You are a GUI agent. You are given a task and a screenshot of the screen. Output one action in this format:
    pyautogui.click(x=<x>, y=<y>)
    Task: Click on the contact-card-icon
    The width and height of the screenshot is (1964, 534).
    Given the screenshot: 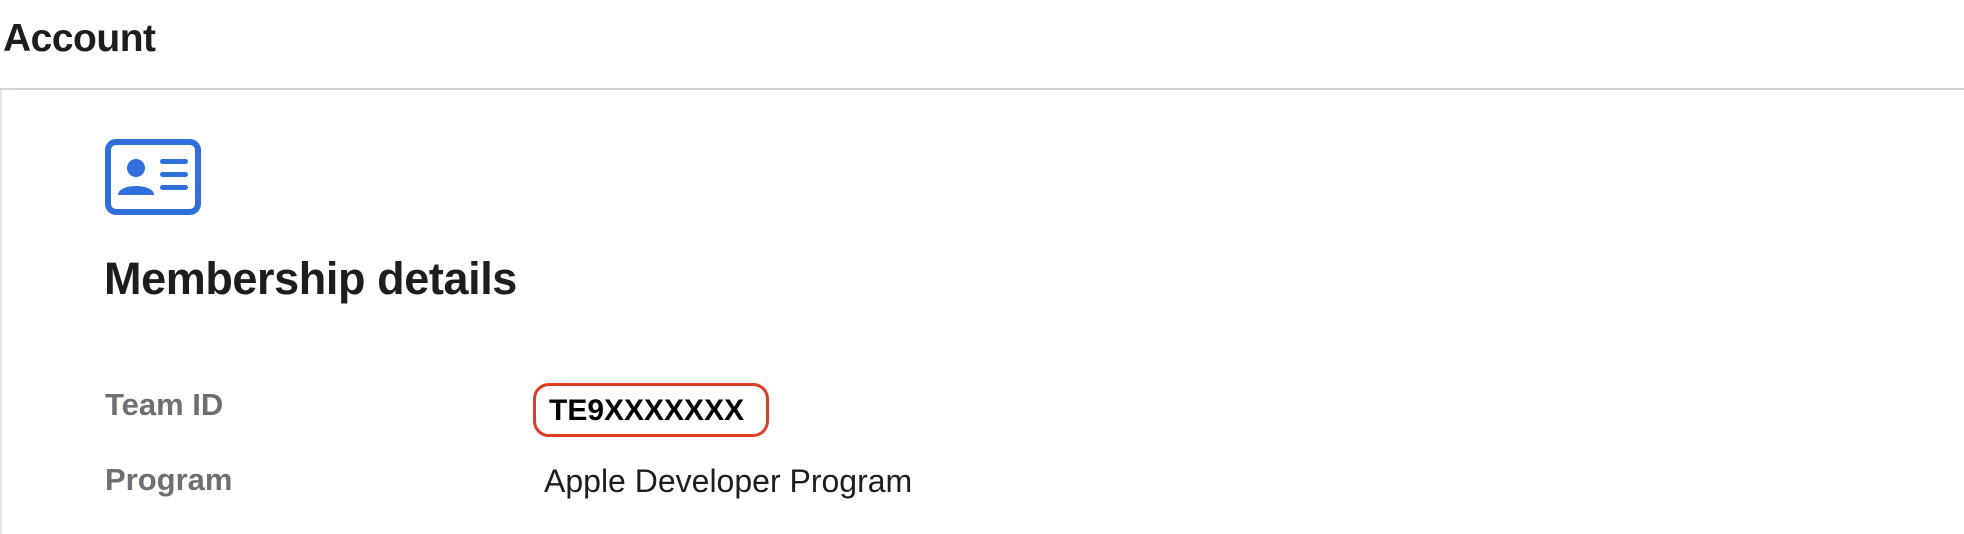 What is the action you would take?
    pyautogui.click(x=153, y=177)
    